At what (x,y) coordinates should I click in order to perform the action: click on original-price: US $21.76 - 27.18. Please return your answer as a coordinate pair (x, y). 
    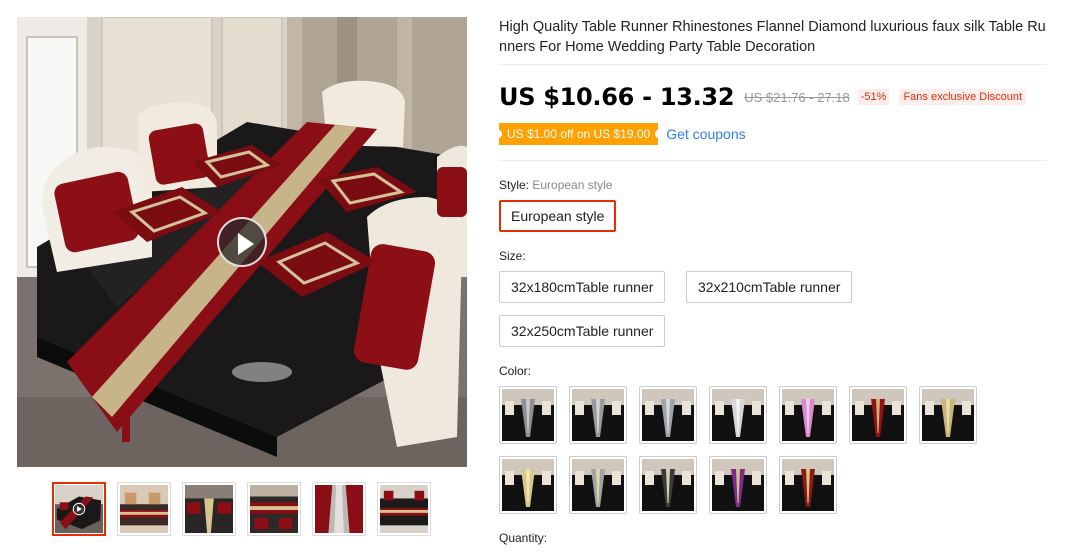
    Looking at the image, I should click on (797, 97).